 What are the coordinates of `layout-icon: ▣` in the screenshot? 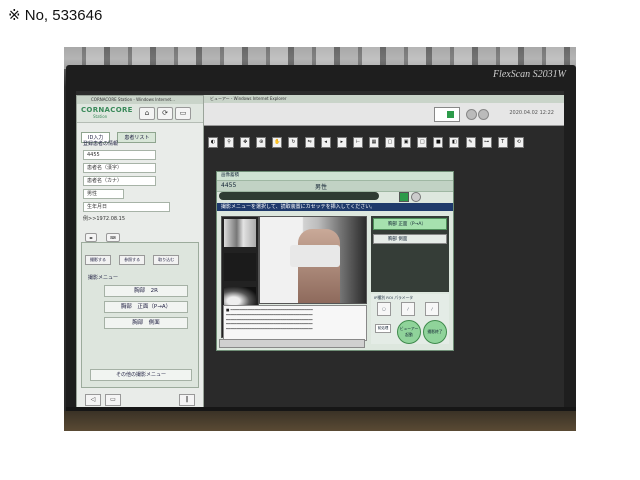 It's located at (406, 142).